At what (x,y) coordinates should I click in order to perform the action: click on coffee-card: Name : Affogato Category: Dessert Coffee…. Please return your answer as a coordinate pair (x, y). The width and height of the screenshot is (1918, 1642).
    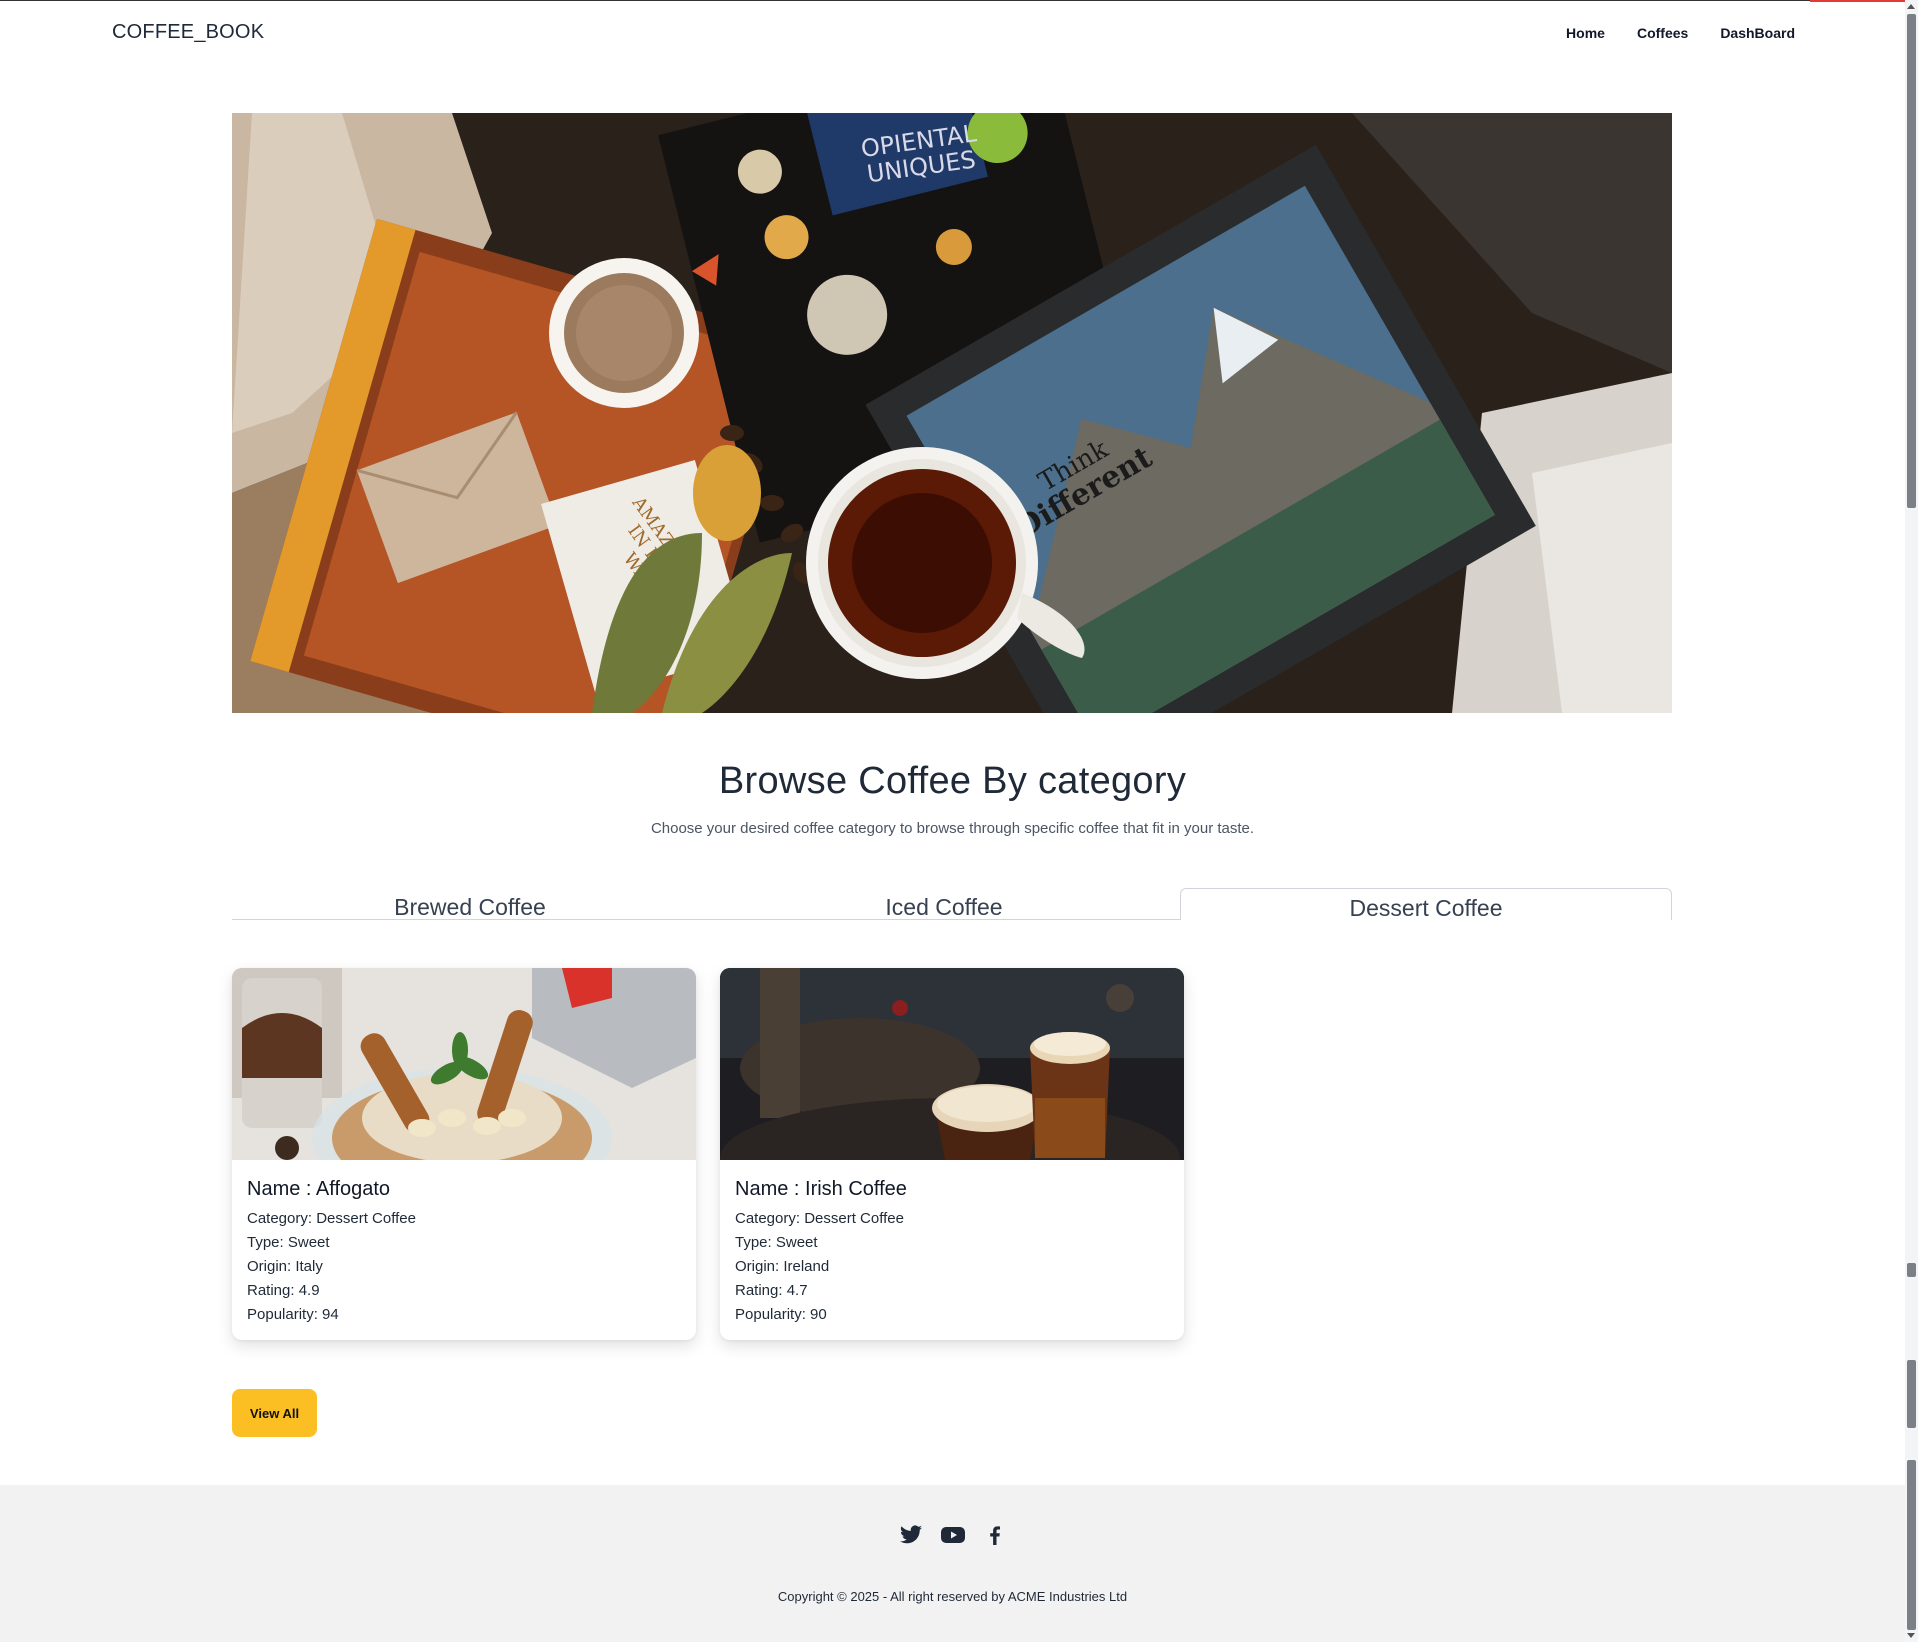
    Looking at the image, I should click on (464, 1154).